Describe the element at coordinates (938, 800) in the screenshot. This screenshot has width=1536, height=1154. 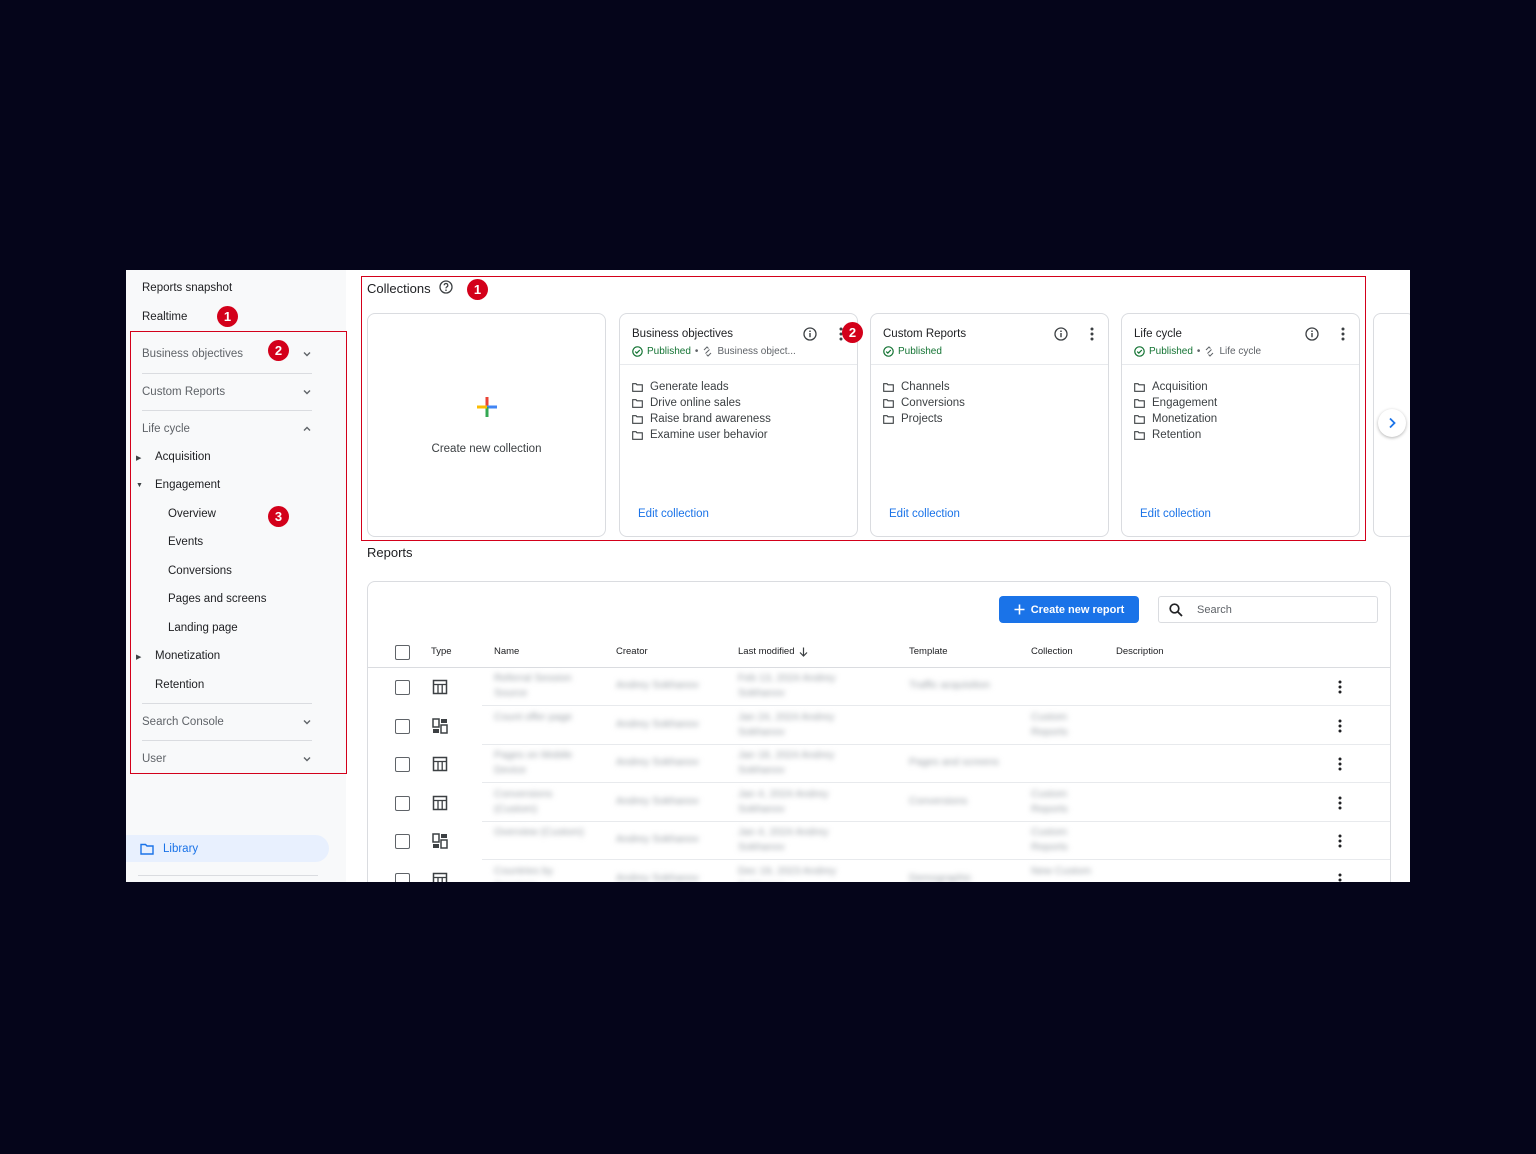
I see `report-template: Conversions` at that location.